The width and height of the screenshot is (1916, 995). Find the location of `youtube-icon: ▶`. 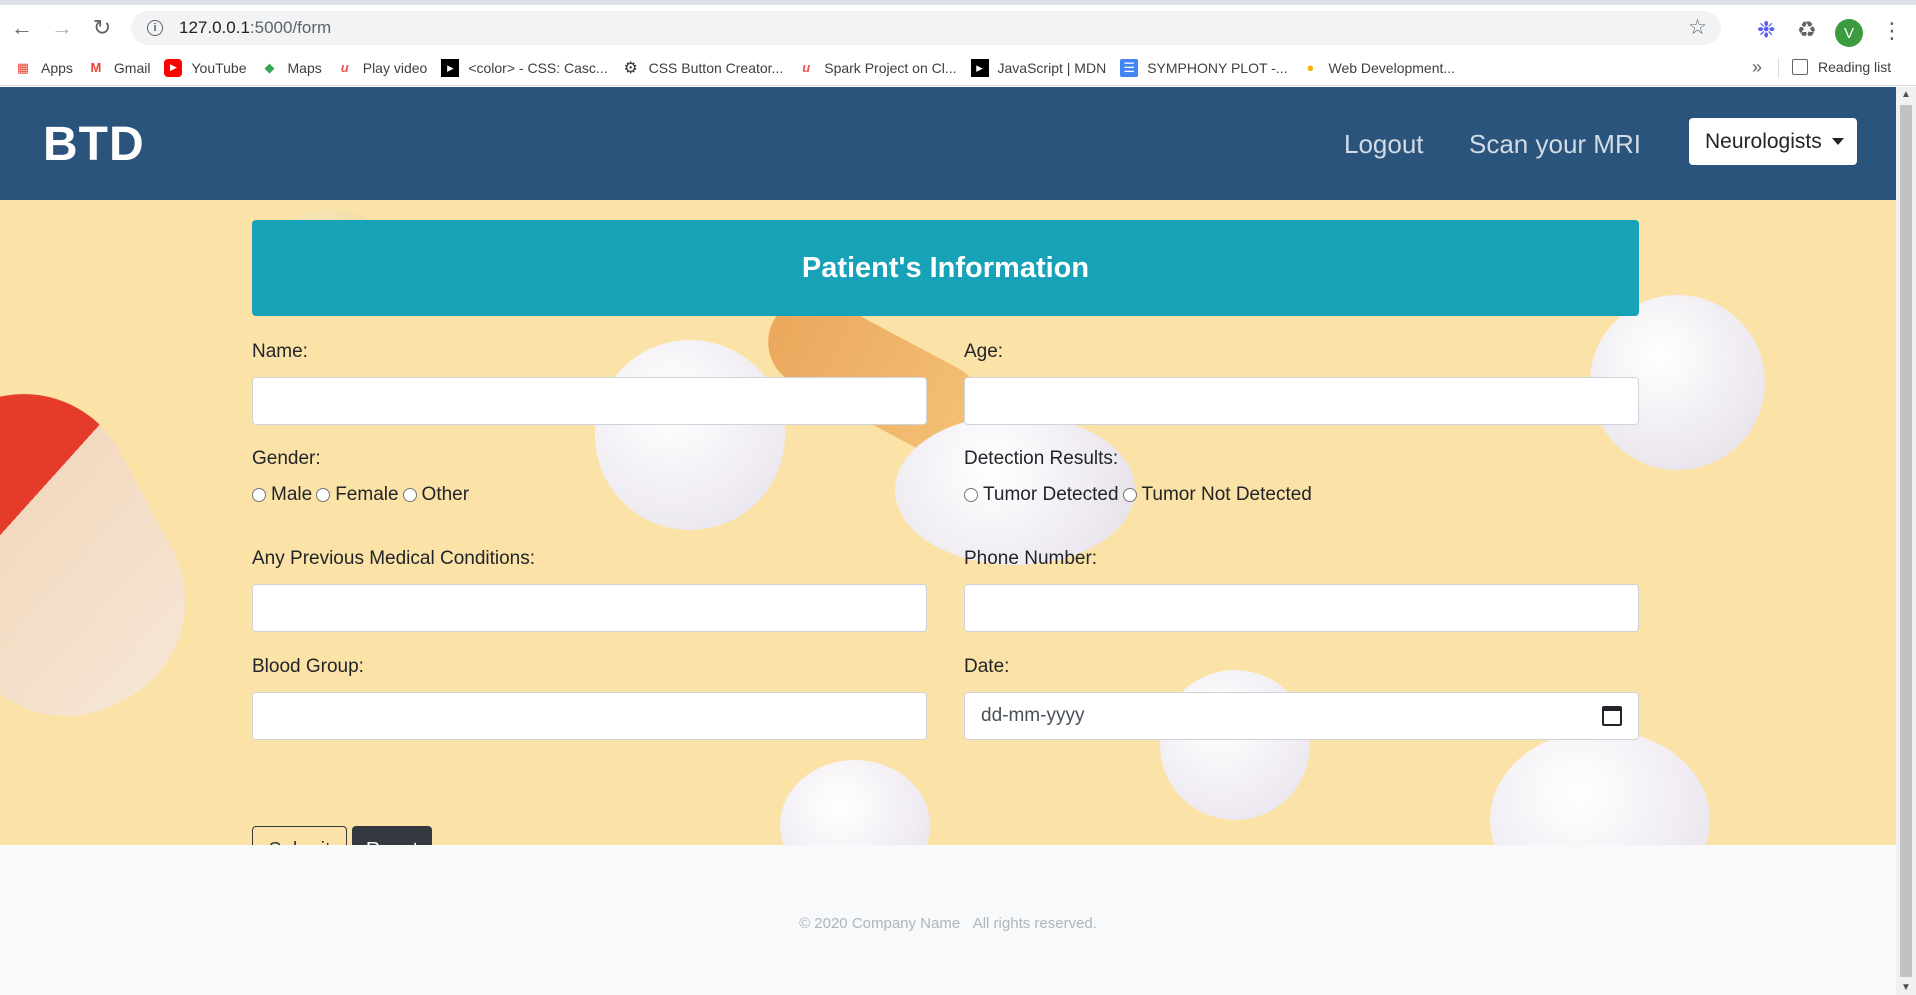

youtube-icon: ▶ is located at coordinates (173, 67).